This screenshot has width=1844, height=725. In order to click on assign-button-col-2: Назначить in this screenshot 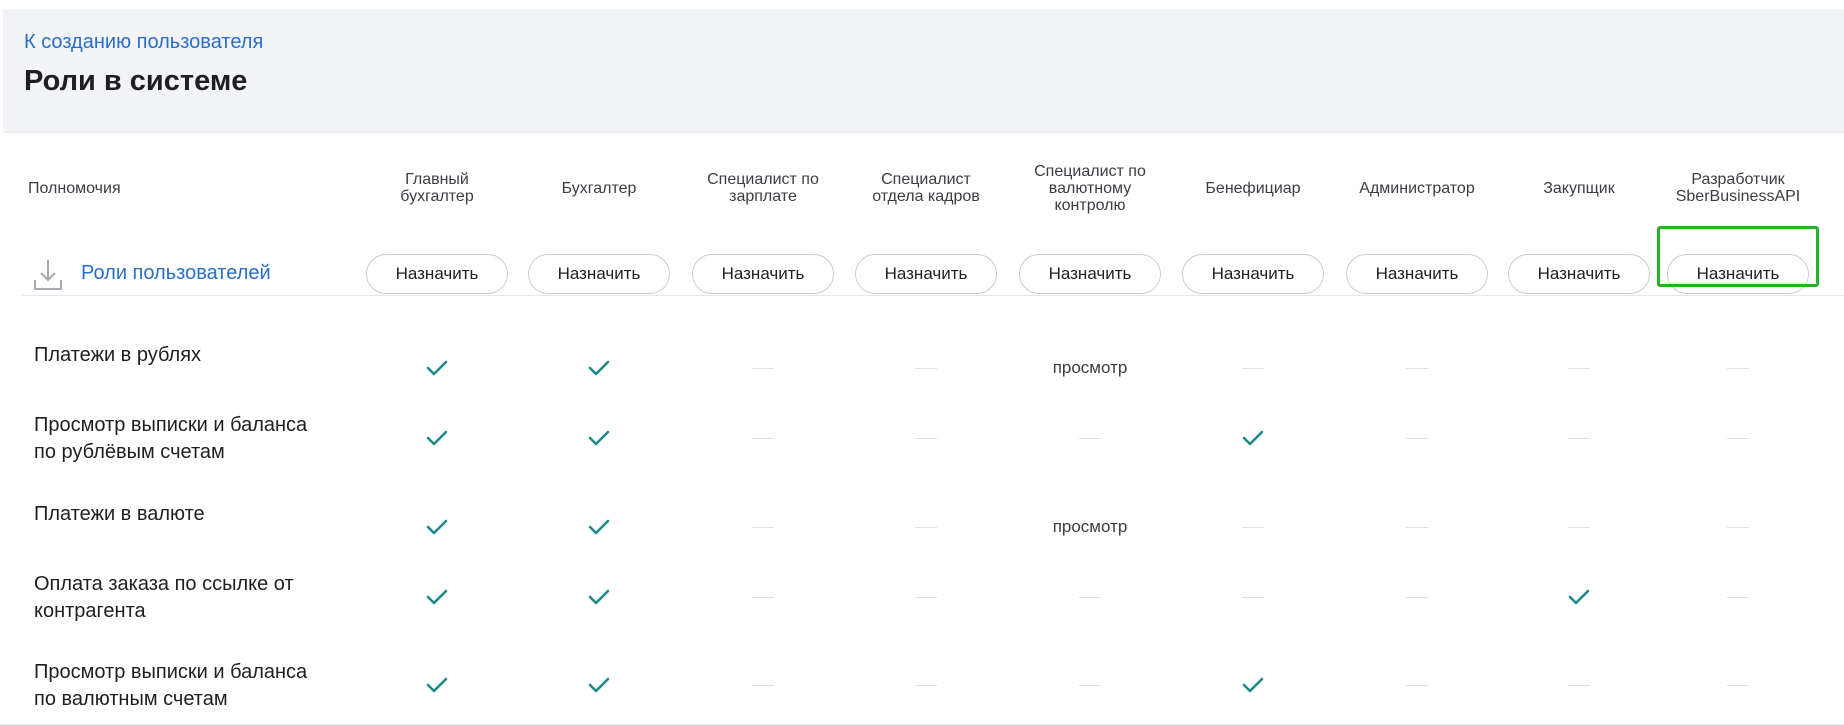, I will do `click(599, 274)`.